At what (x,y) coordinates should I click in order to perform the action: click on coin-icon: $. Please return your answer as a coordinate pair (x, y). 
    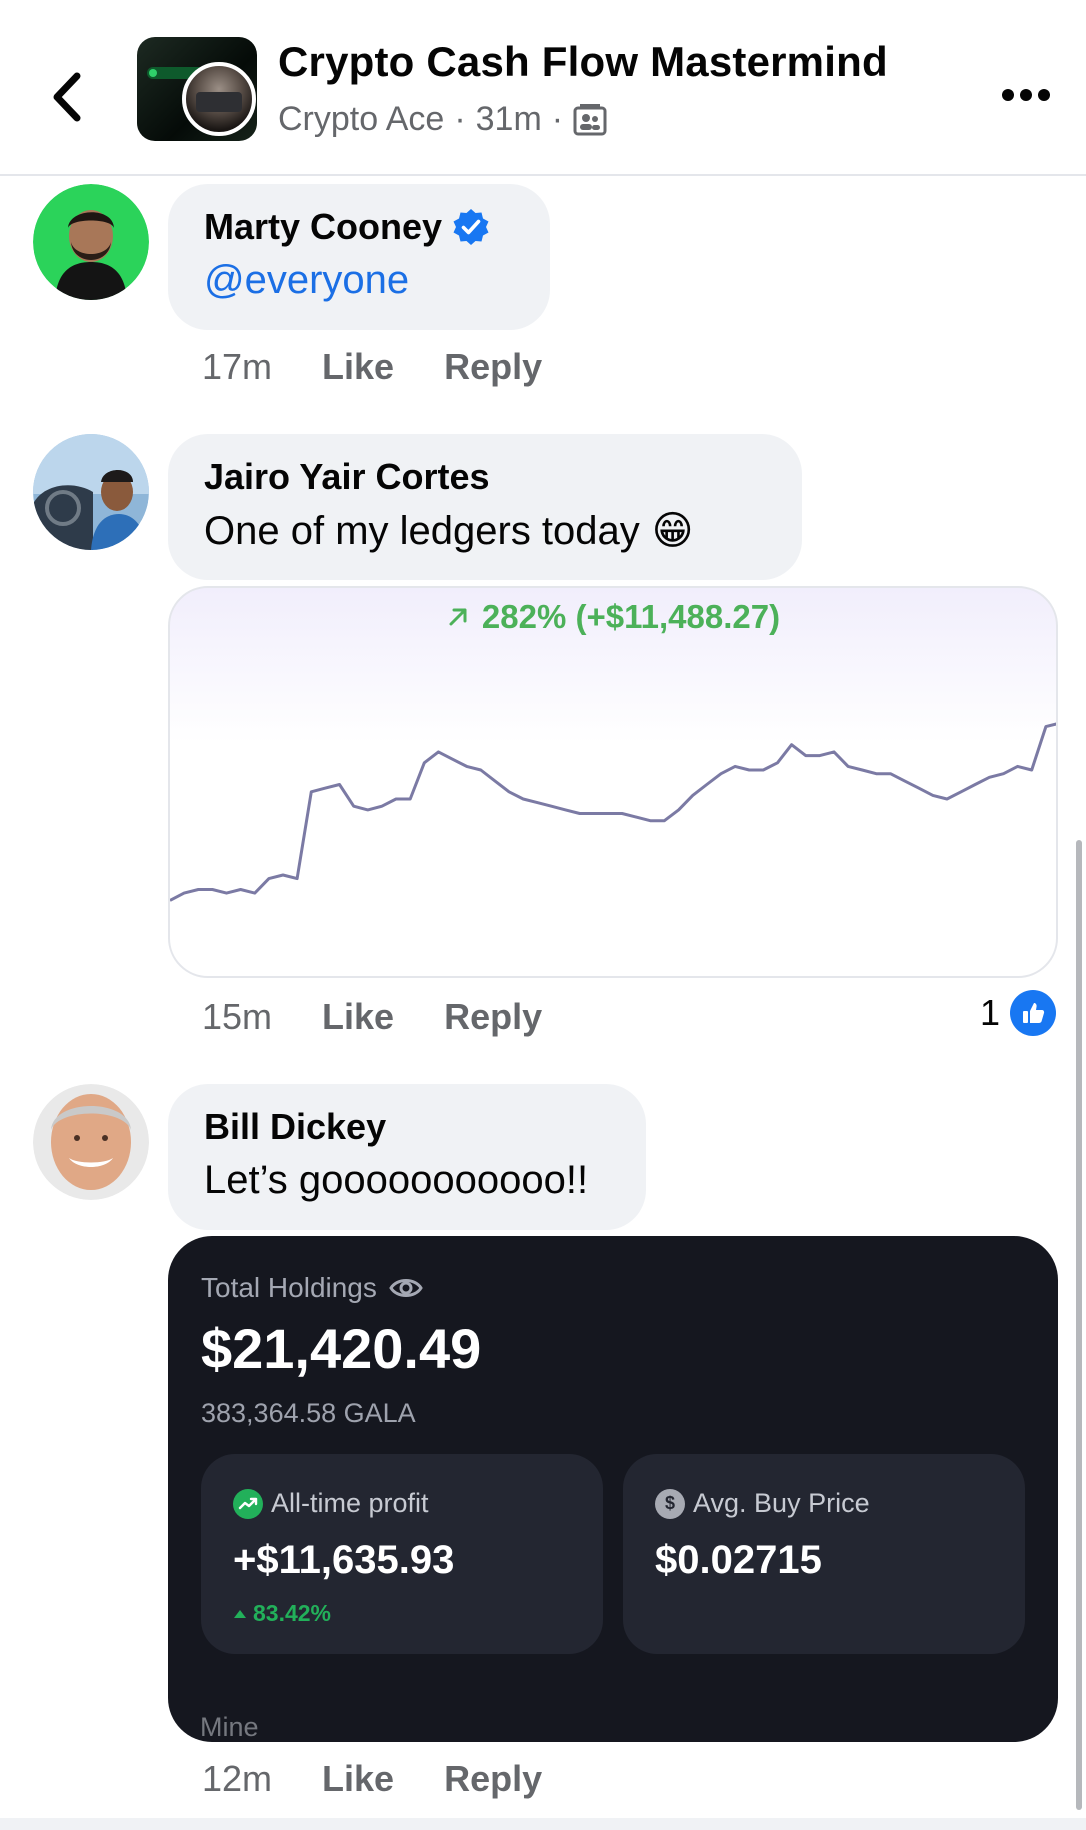
    Looking at the image, I should click on (670, 1503).